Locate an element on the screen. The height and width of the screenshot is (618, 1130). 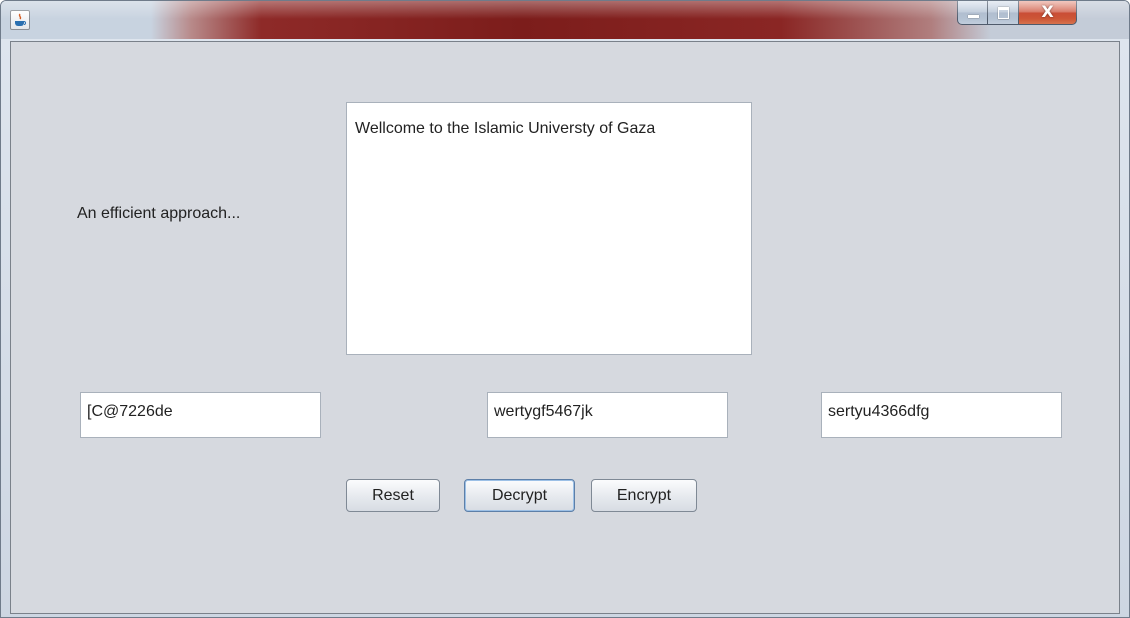
maximize-button is located at coordinates (1003, 13).